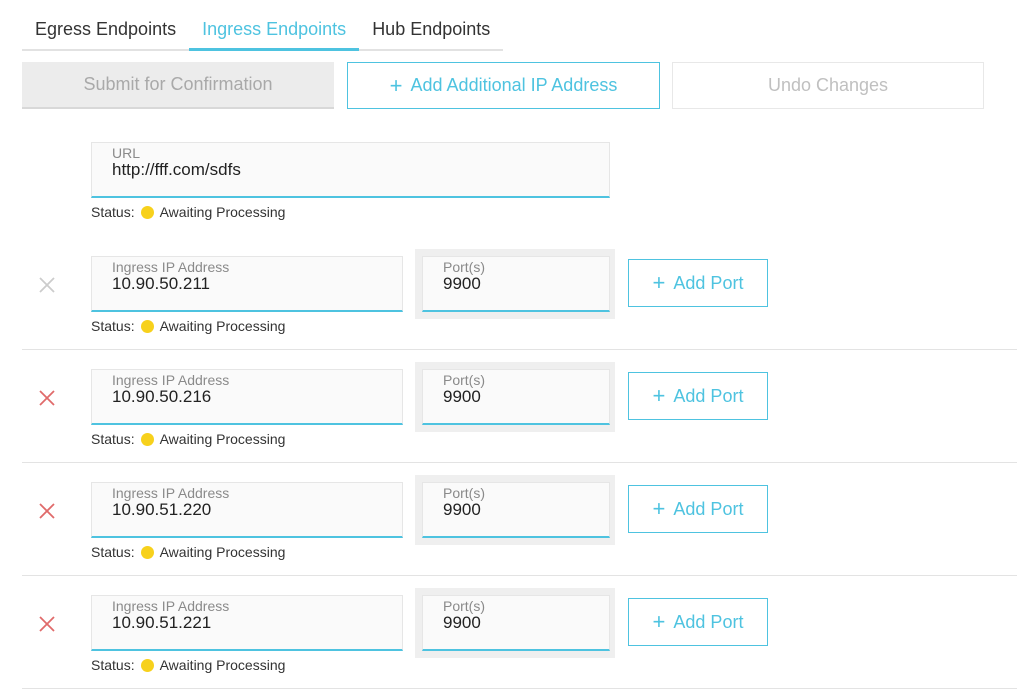 Image resolution: width=1017 pixels, height=699 pixels. I want to click on ingress-ip-field: Ingress IP Address 10.90.50.211, so click(247, 284).